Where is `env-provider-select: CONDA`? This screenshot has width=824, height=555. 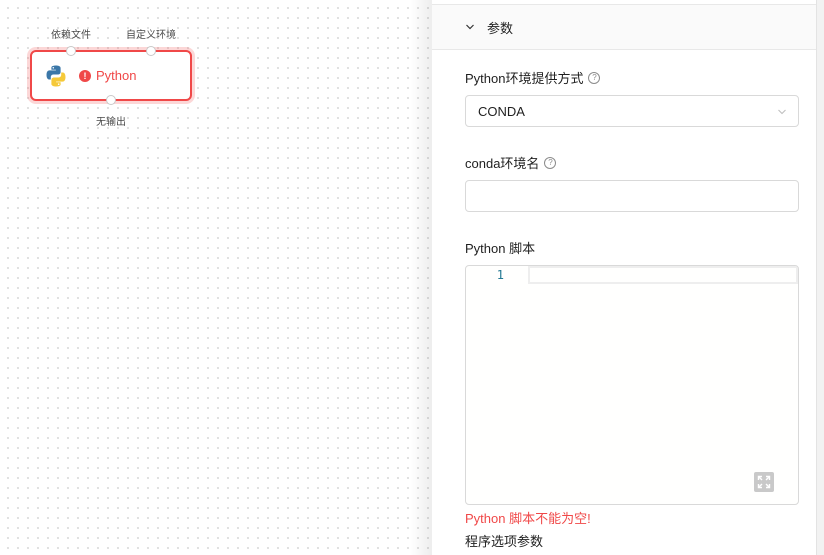
env-provider-select: CONDA is located at coordinates (632, 111).